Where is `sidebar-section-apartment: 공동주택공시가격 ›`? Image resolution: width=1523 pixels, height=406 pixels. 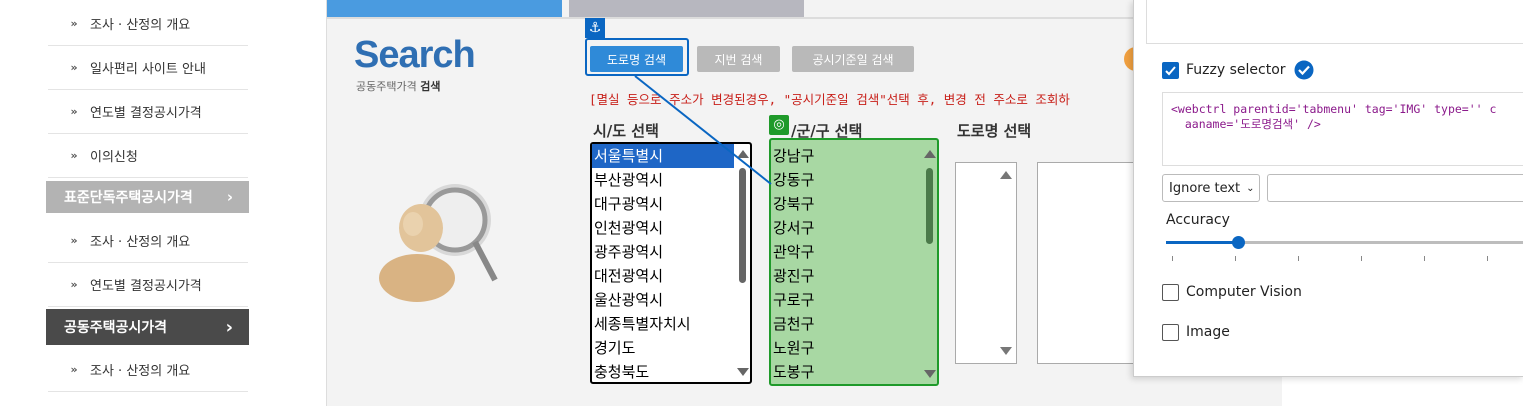
sidebar-section-apartment: 공동주택공시가격 › is located at coordinates (147, 327).